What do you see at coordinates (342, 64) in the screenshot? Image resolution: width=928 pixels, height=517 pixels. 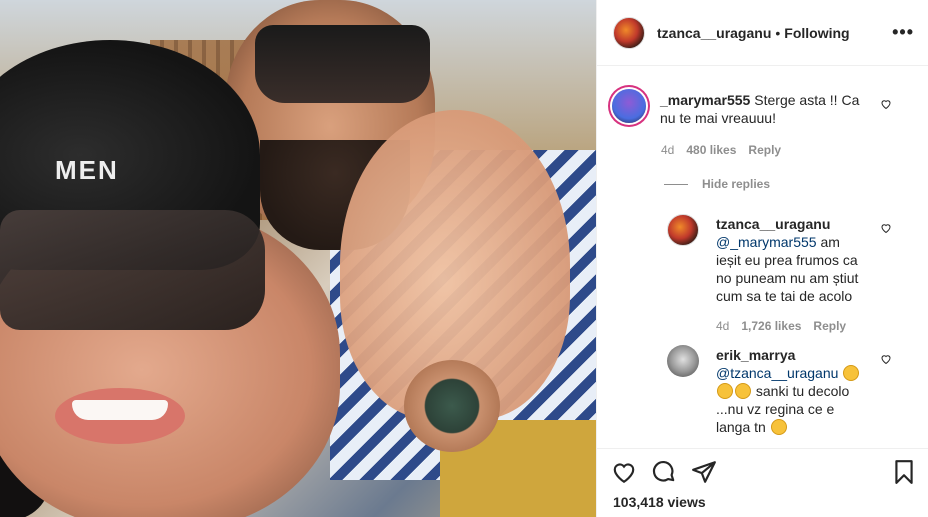 I see `media-man-sunglasses` at bounding box center [342, 64].